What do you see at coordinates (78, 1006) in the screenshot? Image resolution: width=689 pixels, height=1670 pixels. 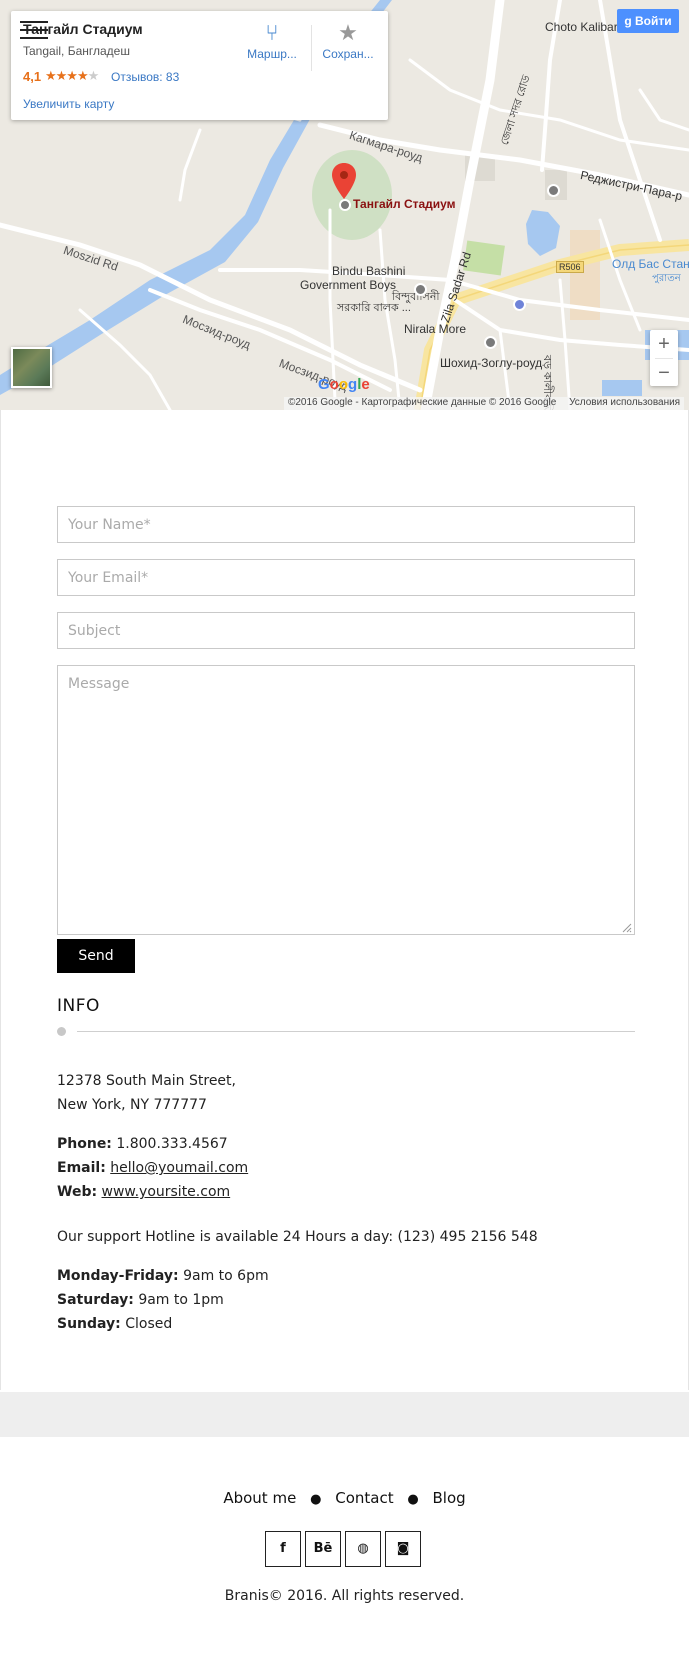 I see `info-heading: INFO` at bounding box center [78, 1006].